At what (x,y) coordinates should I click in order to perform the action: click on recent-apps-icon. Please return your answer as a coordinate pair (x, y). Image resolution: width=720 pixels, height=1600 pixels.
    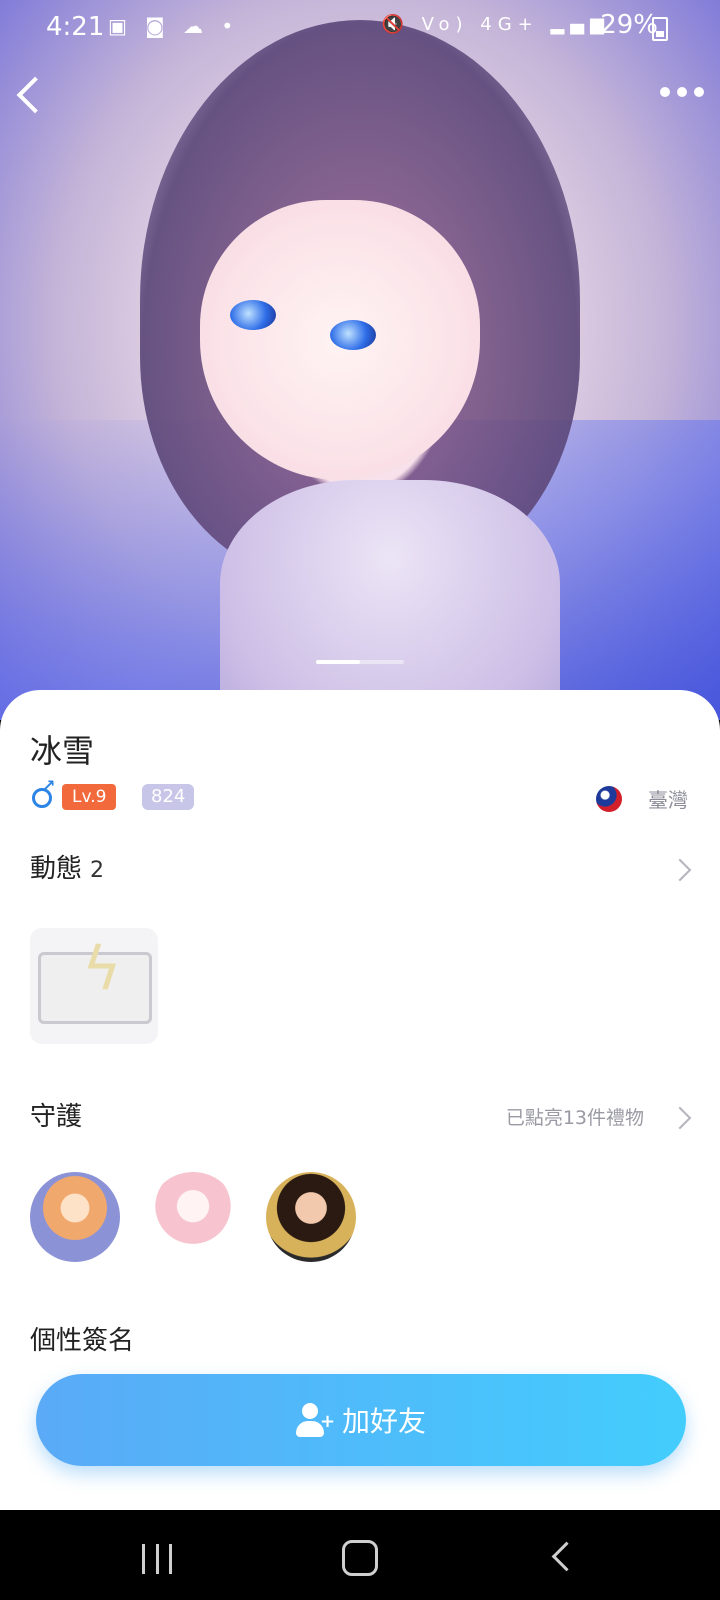
    Looking at the image, I should click on (157, 1559).